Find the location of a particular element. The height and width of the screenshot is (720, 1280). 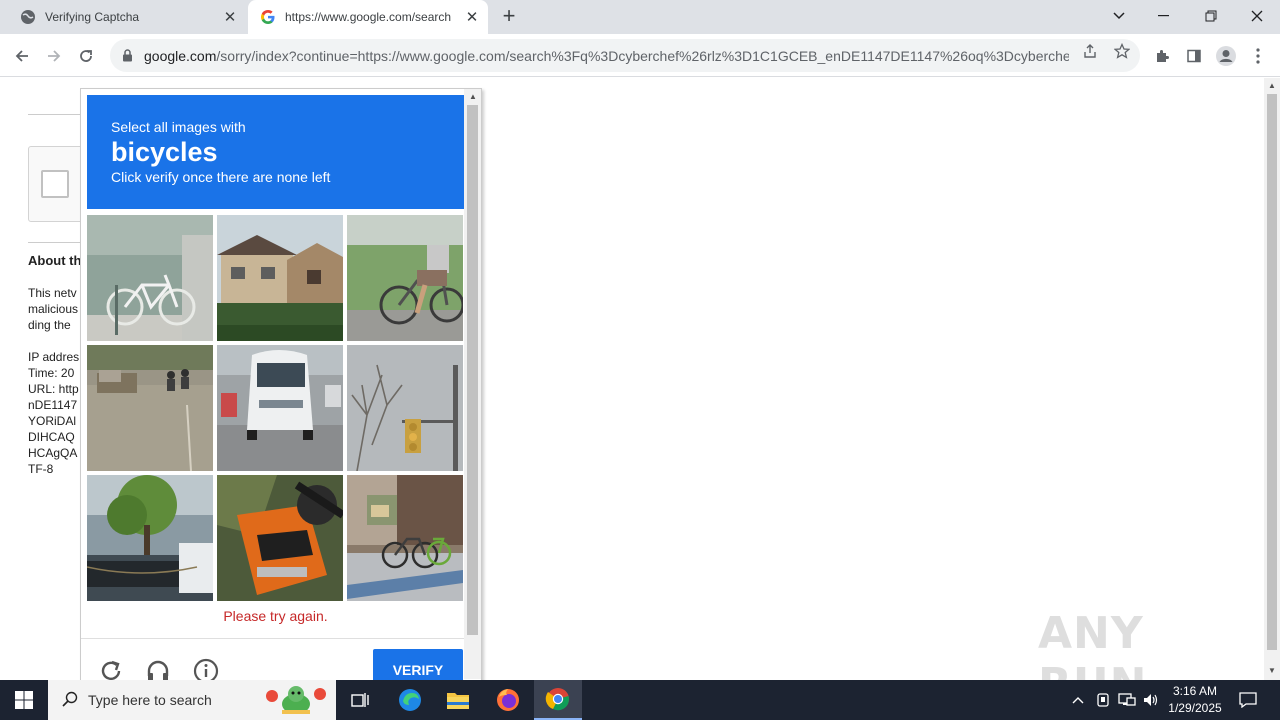

info-text-line: HCAgQA is located at coordinates (53, 453).